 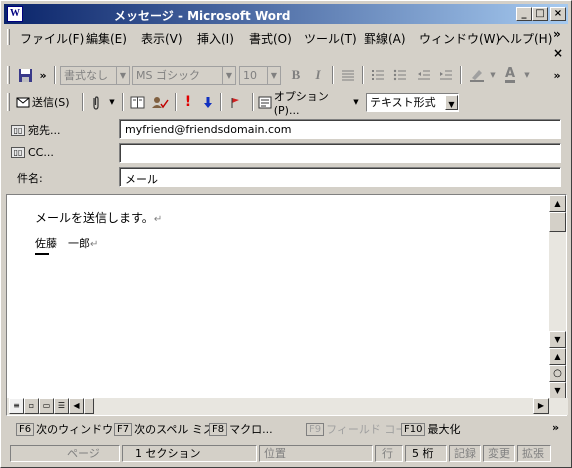 What do you see at coordinates (52, 38) in the screenshot?
I see `menu-file: ファイル(F)` at bounding box center [52, 38].